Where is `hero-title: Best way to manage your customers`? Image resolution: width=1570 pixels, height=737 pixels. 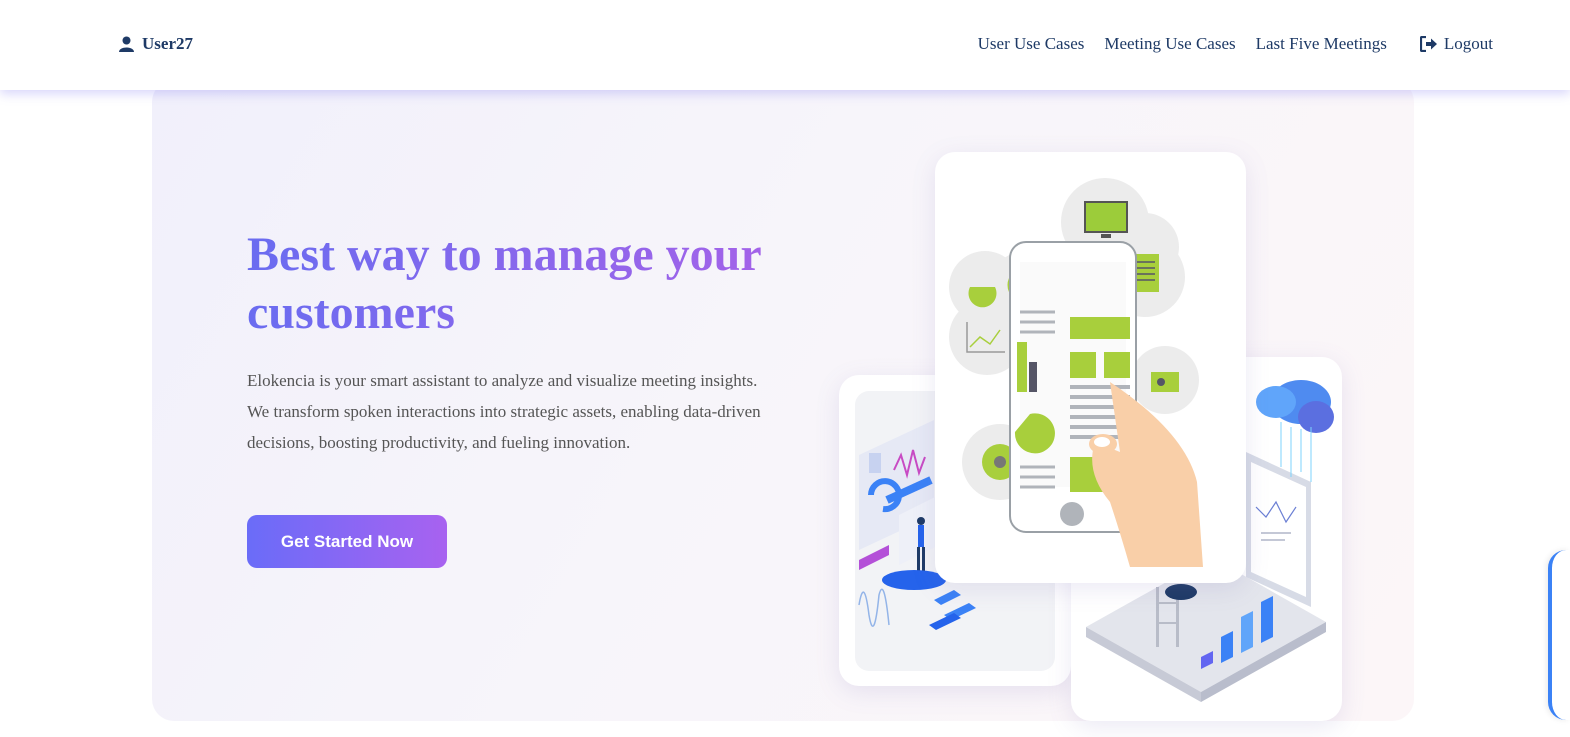
hero-title: Best way to manage your customers is located at coordinates (527, 284).